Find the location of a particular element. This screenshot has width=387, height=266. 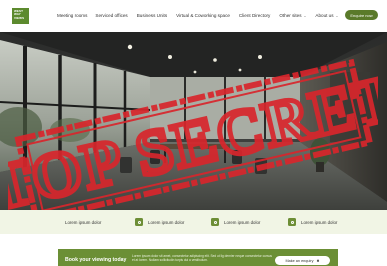

nav-link-meeting-rooms: Meeting rooms is located at coordinates (72, 15).